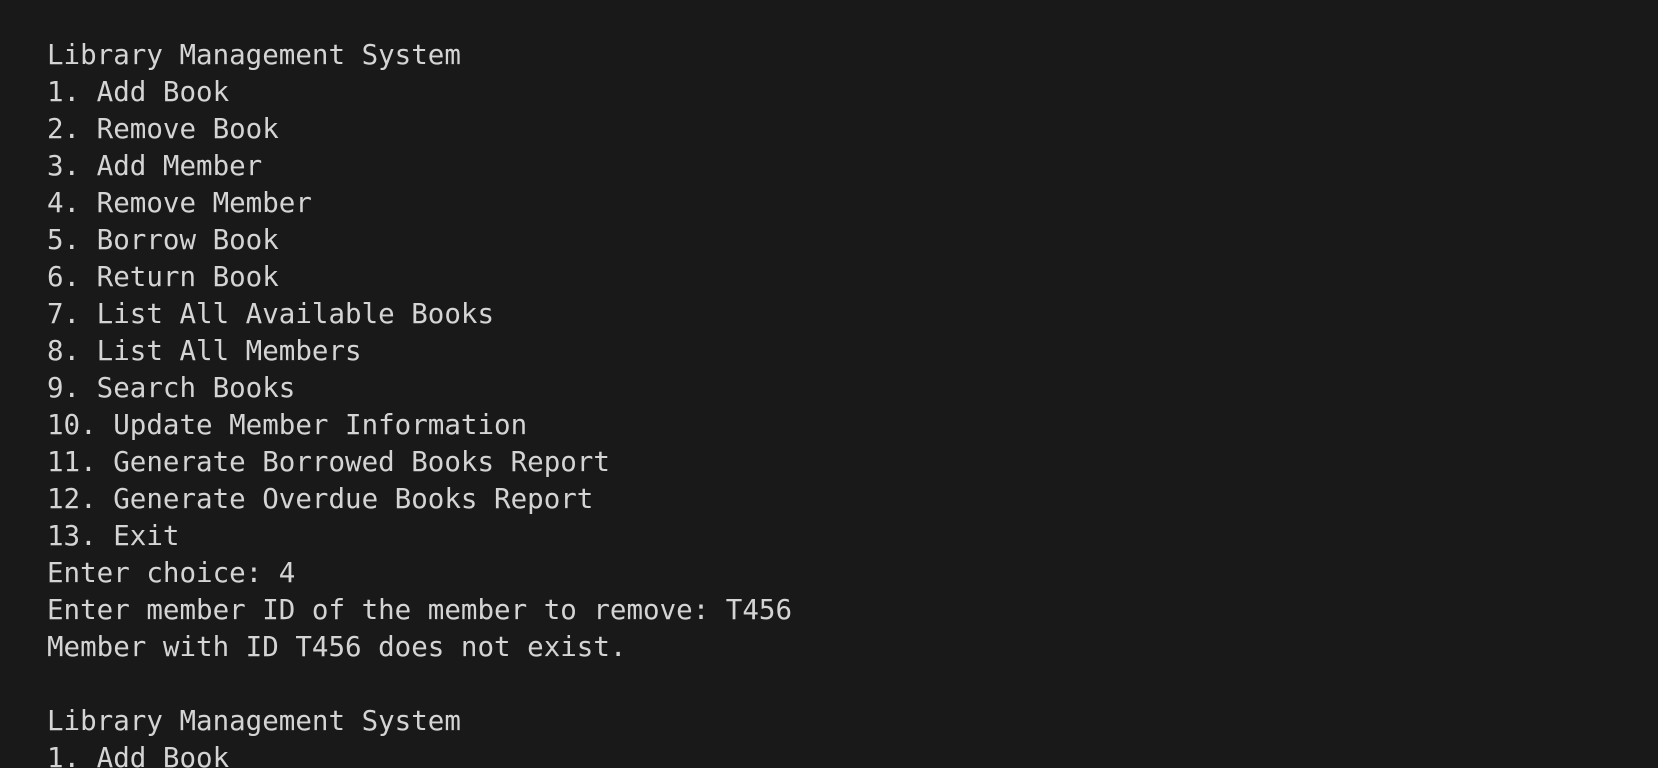  I want to click on menu-title-repeat: Library Management System, so click(254, 721).